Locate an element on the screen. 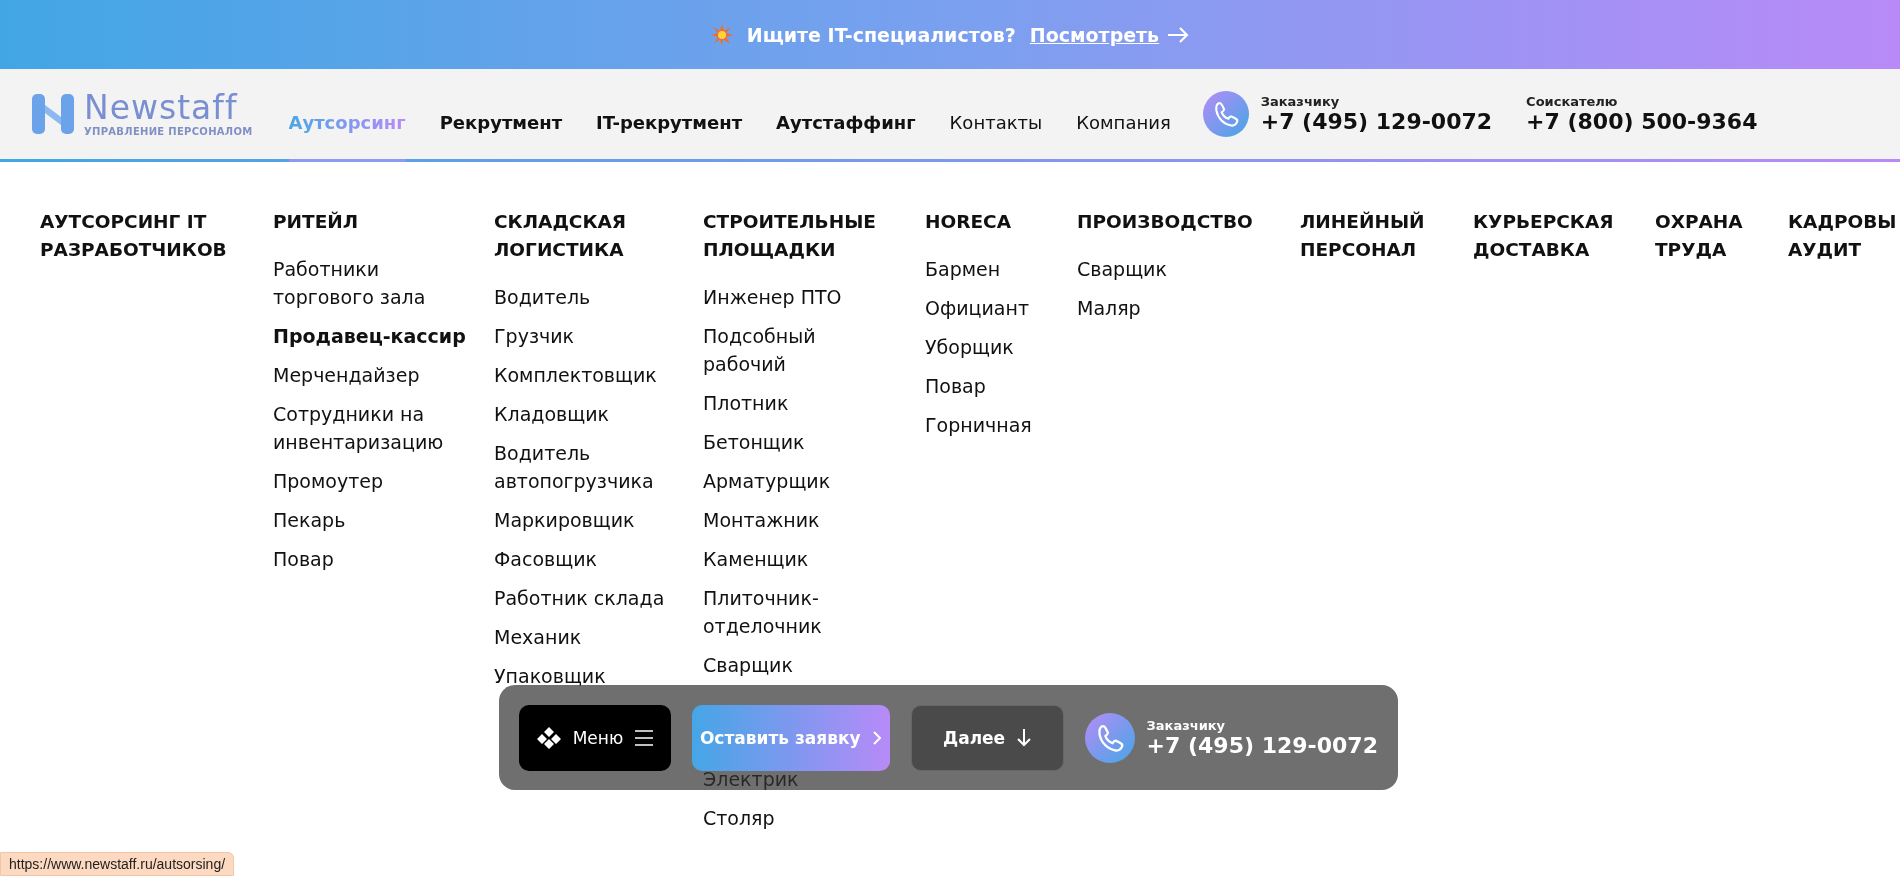 The width and height of the screenshot is (1900, 876). nav-link: Аутстаффинг is located at coordinates (846, 115).